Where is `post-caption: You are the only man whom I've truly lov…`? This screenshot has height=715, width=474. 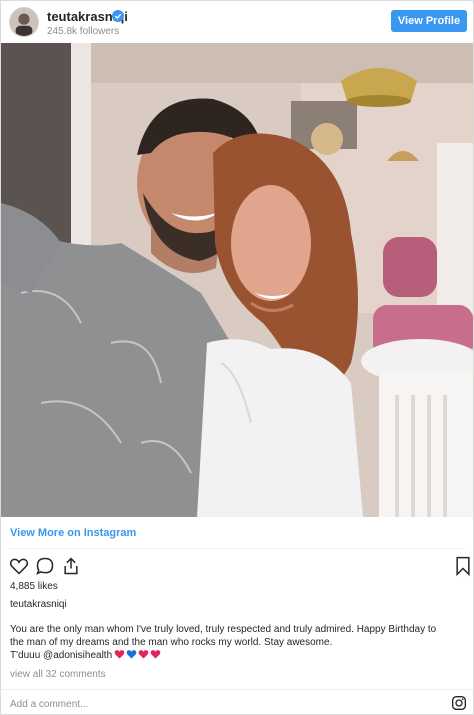
post-caption: You are the only man whom I've truly lov… is located at coordinates (237, 642).